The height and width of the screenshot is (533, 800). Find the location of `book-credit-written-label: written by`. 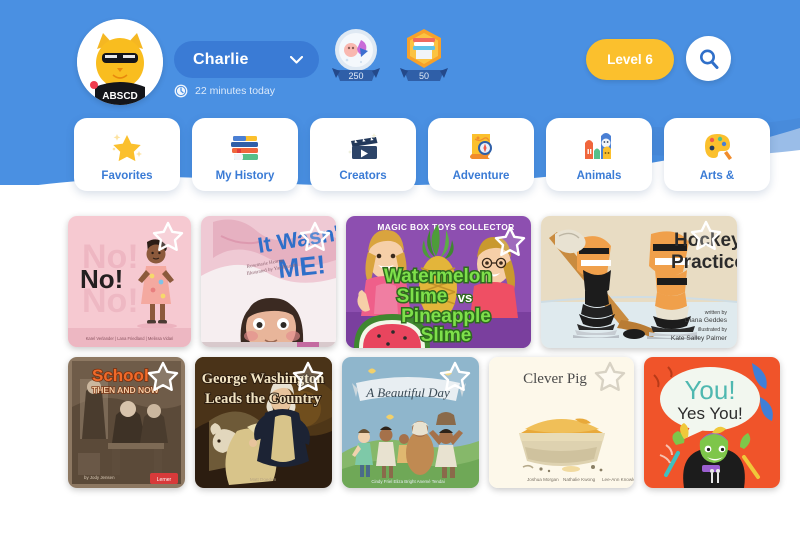

book-credit-written-label: written by is located at coordinates (716, 313).